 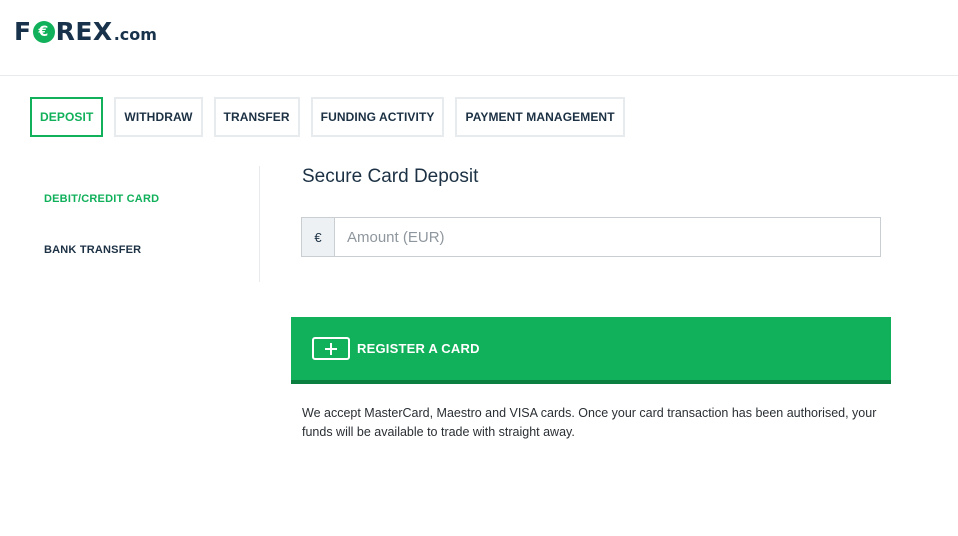 What do you see at coordinates (256, 117) in the screenshot?
I see `tab-transfer: TRANSFER` at bounding box center [256, 117].